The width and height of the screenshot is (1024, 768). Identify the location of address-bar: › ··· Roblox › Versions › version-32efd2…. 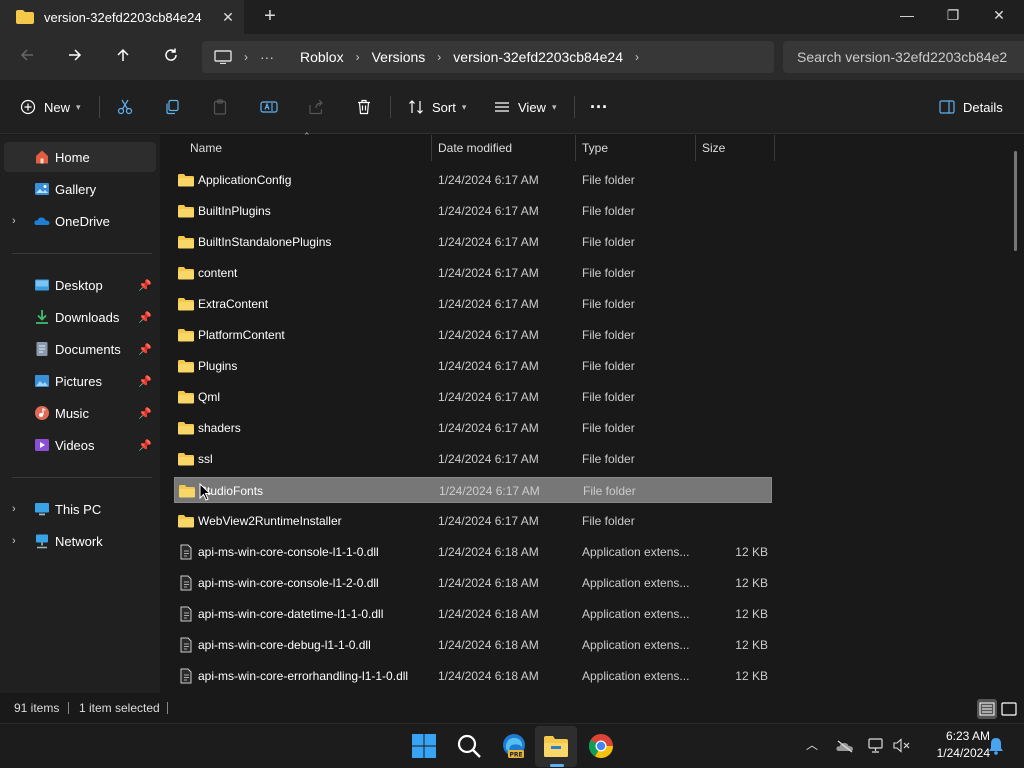
(488, 57).